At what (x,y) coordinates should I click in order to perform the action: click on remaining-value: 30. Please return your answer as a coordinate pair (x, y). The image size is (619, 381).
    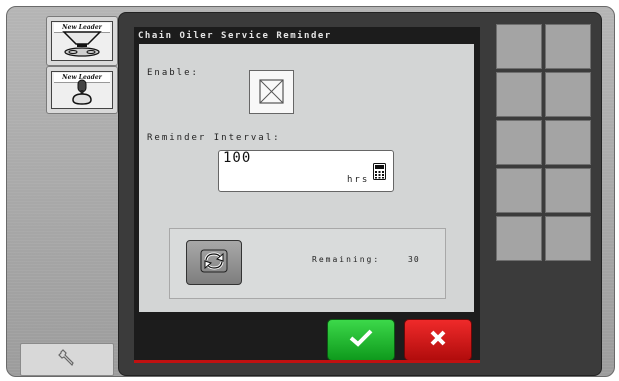
    Looking at the image, I should click on (414, 259).